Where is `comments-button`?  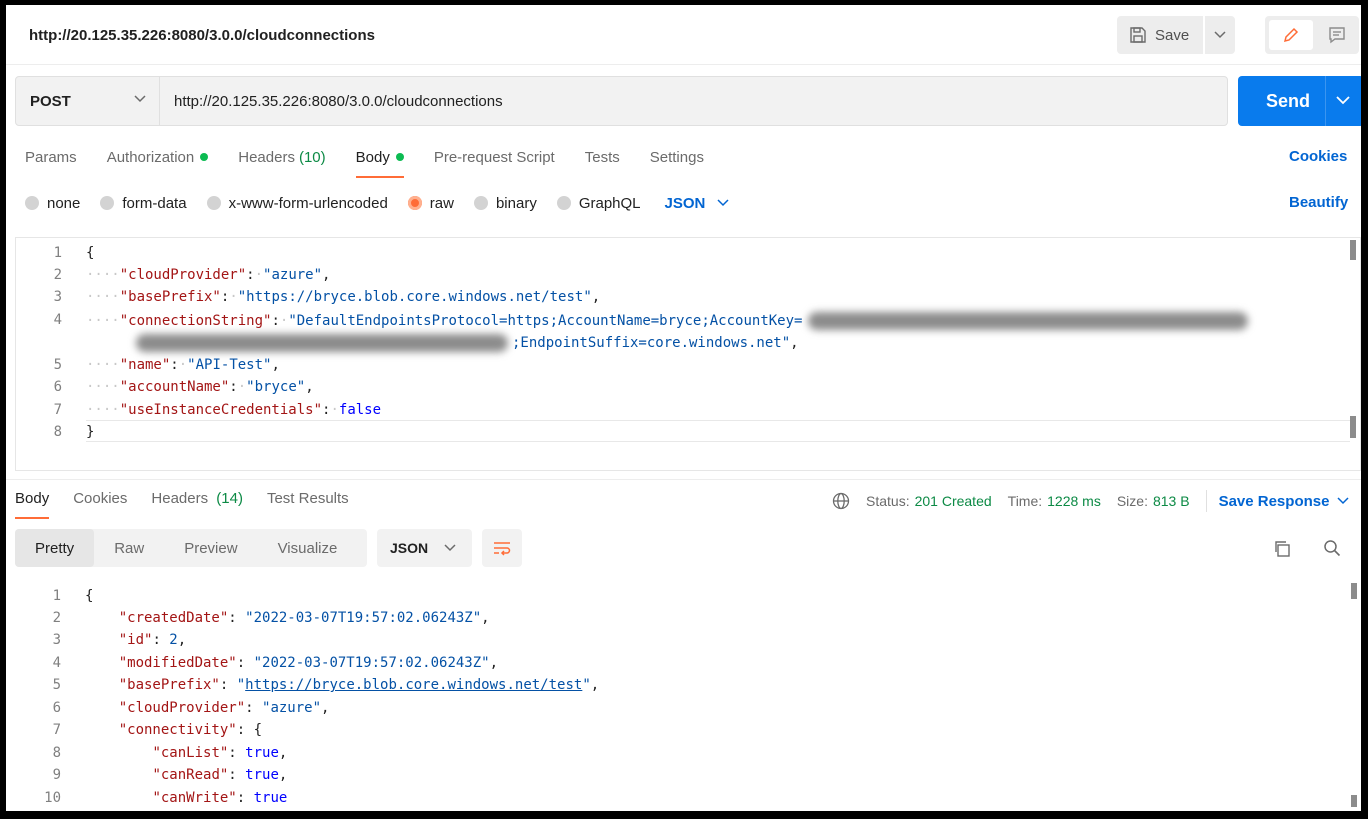
comments-button is located at coordinates (1337, 35).